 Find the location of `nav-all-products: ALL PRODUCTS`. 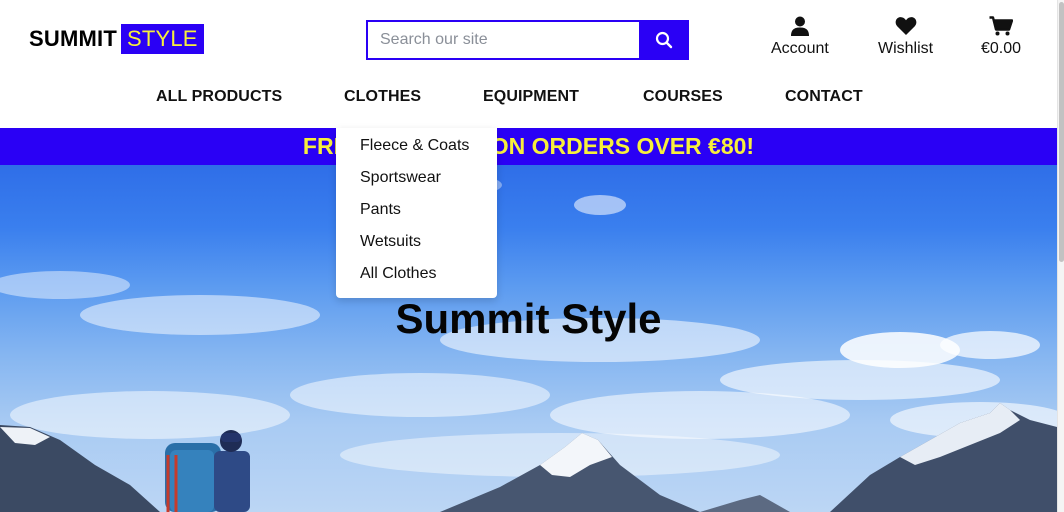

nav-all-products: ALL PRODUCTS is located at coordinates (219, 97).